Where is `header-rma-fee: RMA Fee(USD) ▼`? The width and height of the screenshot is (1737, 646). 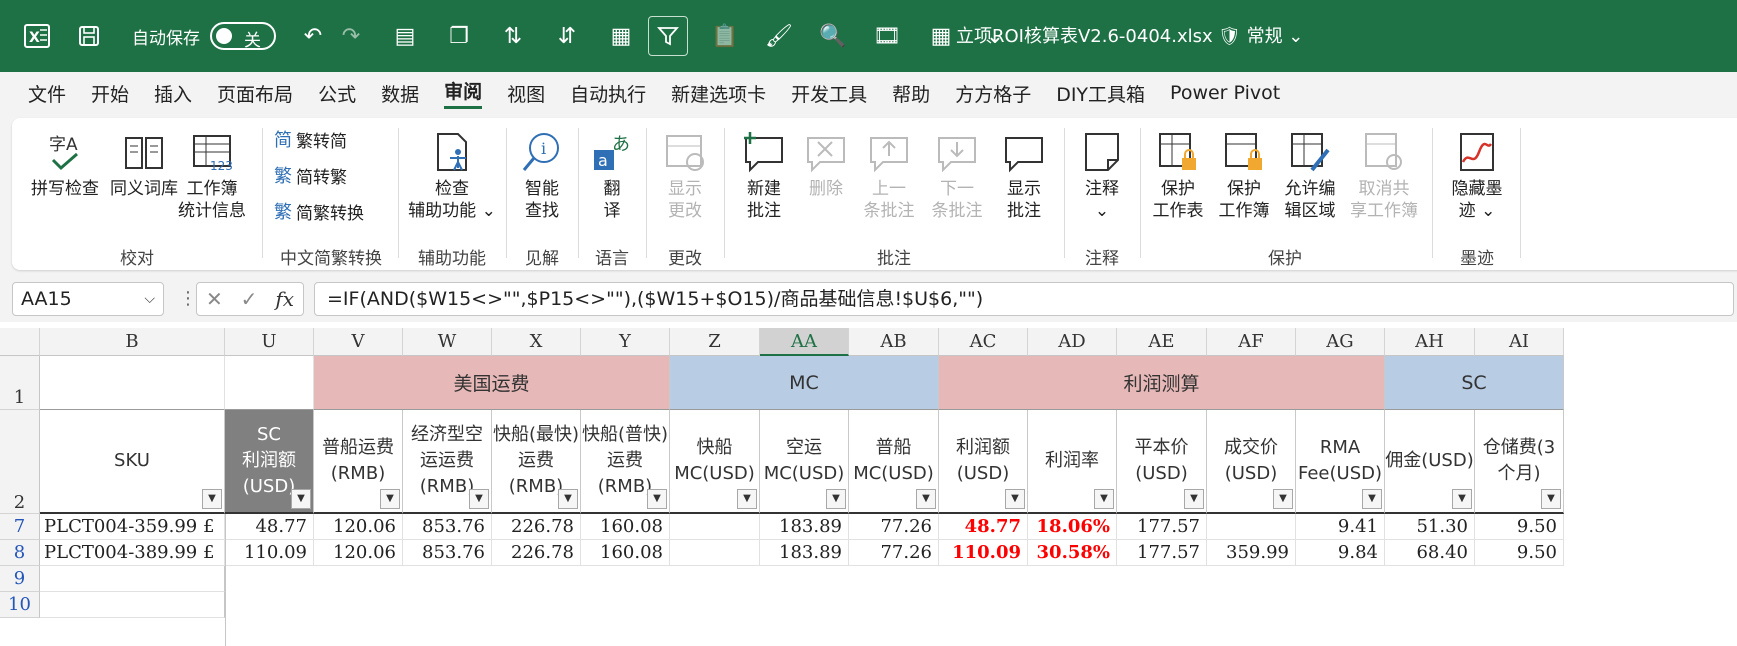
header-rma-fee: RMA Fee(USD) ▼ is located at coordinates (1340, 462).